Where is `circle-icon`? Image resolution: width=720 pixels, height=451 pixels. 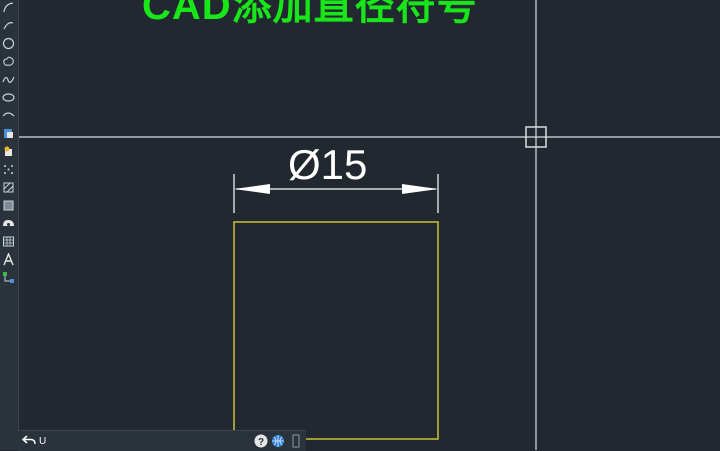
circle-icon is located at coordinates (8, 43).